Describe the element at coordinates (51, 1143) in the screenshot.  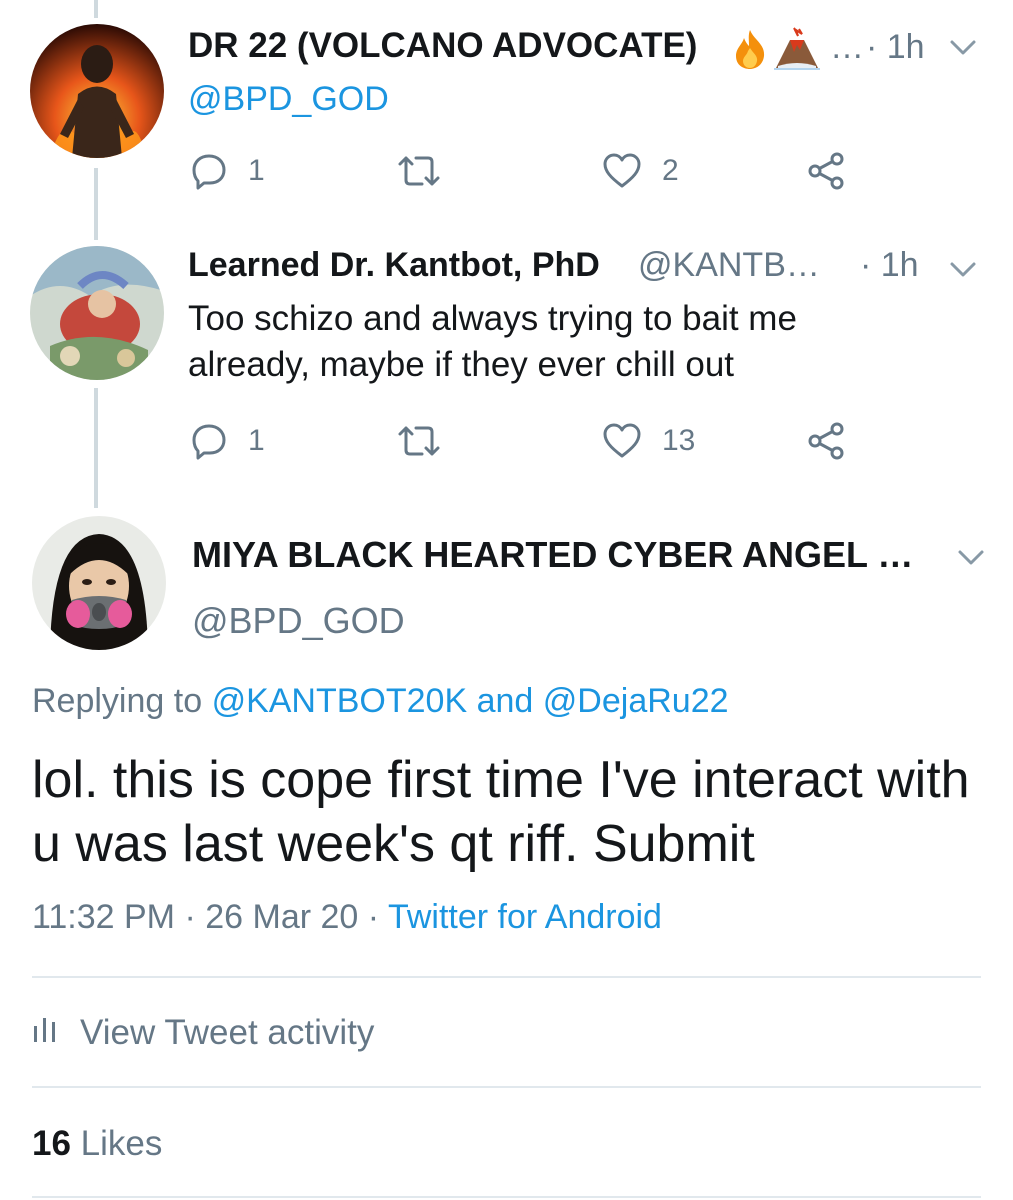
I see `likes-count: 16` at that location.